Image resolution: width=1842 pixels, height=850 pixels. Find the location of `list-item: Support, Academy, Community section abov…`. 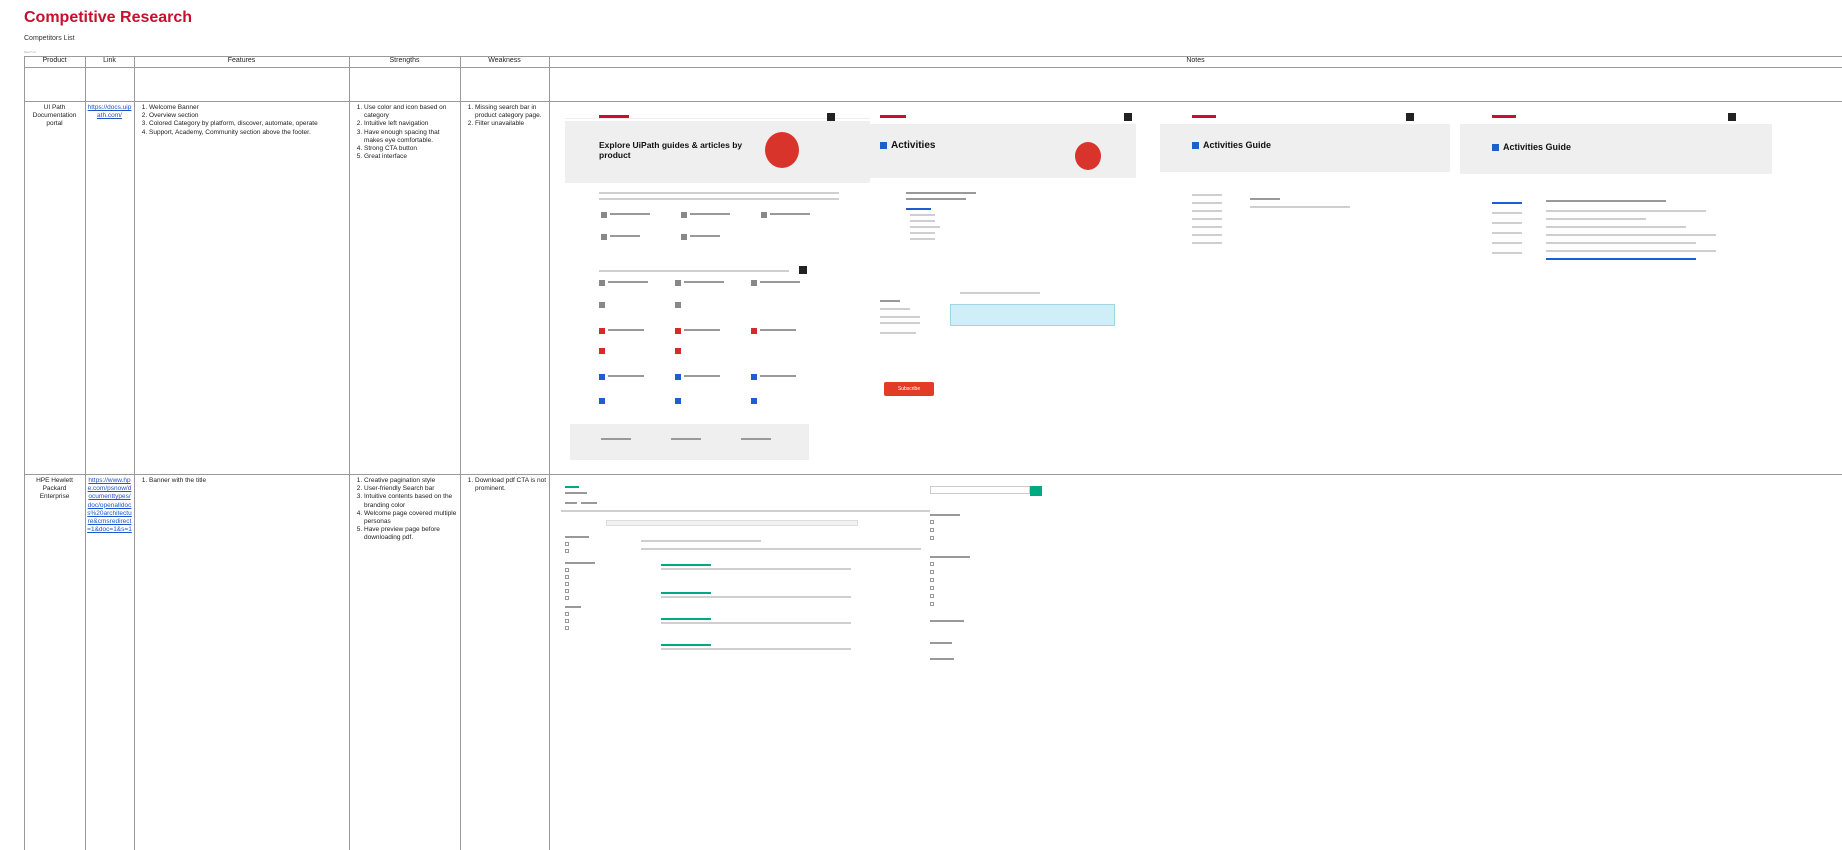

list-item: Support, Academy, Community section abov… is located at coordinates (247, 133).